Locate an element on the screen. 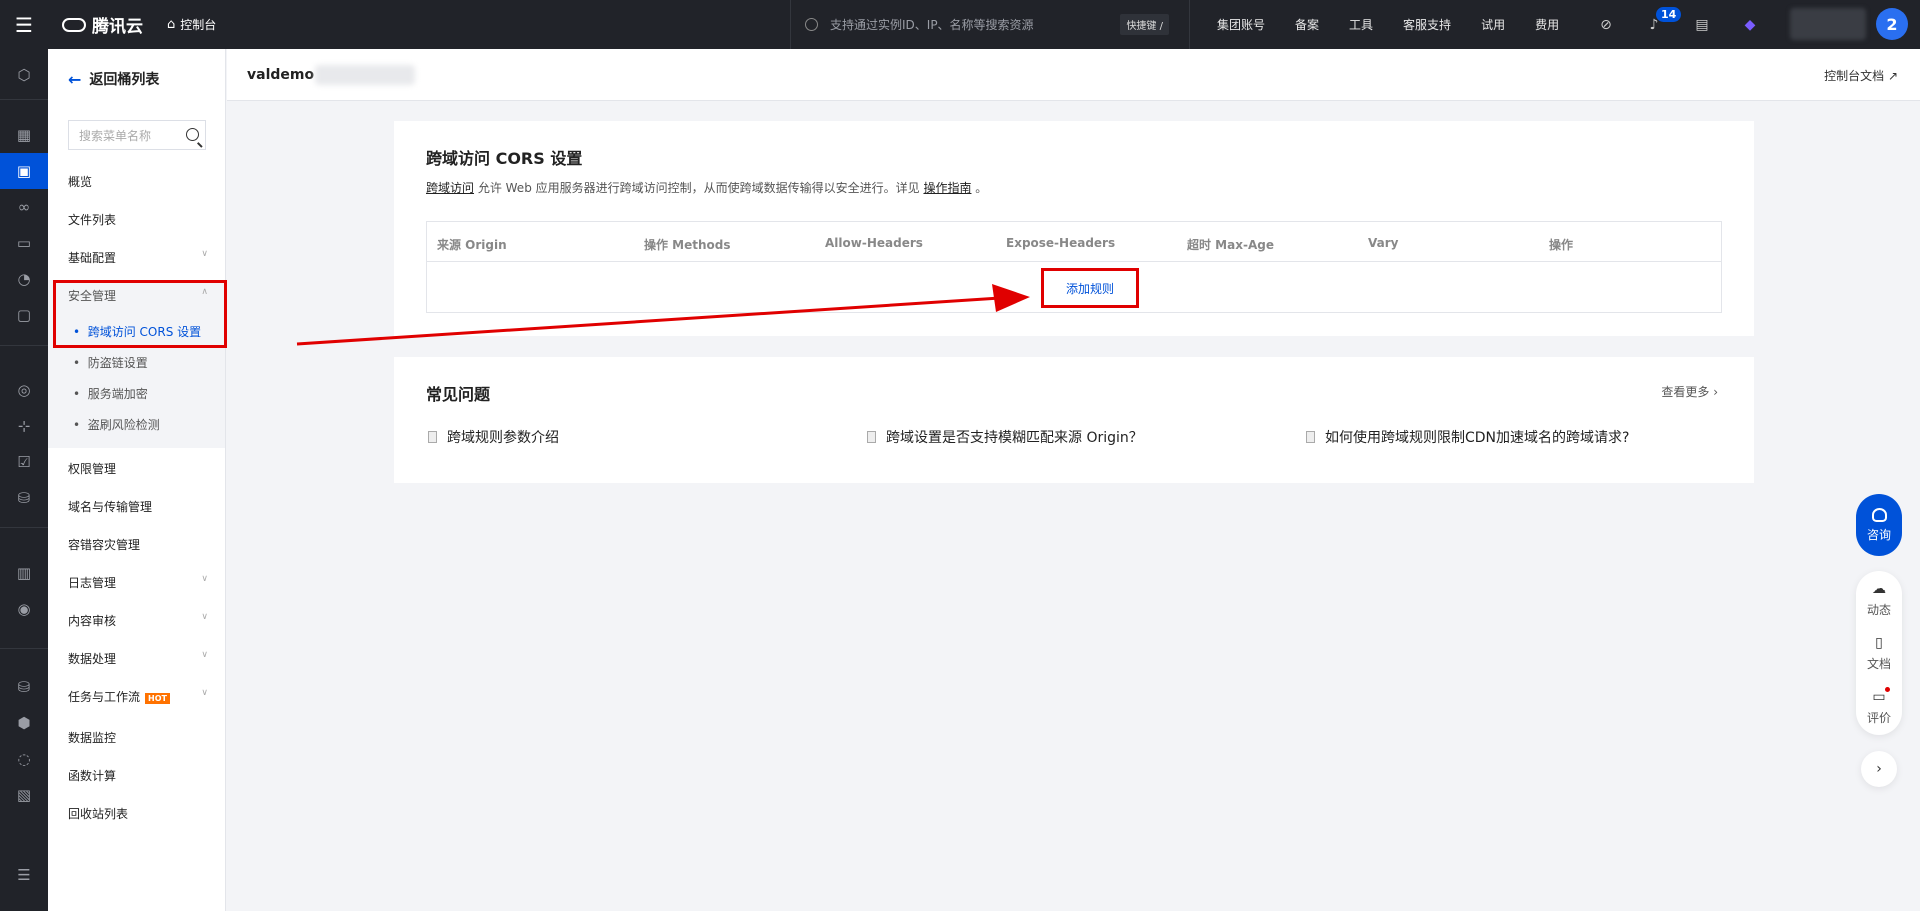 The height and width of the screenshot is (911, 1920). nav-tools: 工具 is located at coordinates (1361, 24).